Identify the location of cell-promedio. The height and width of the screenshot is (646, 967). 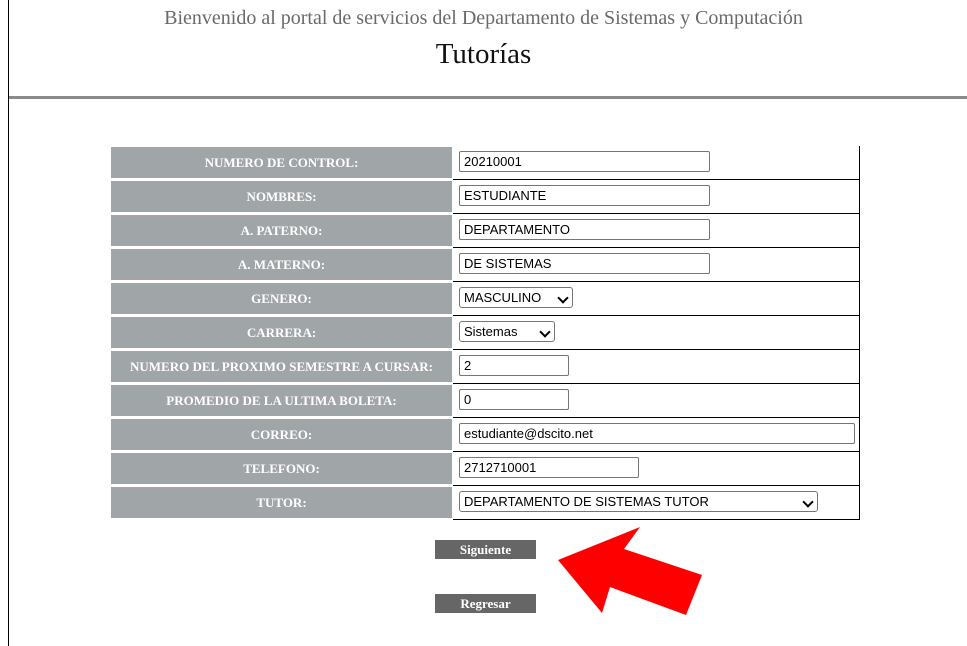
(656, 401).